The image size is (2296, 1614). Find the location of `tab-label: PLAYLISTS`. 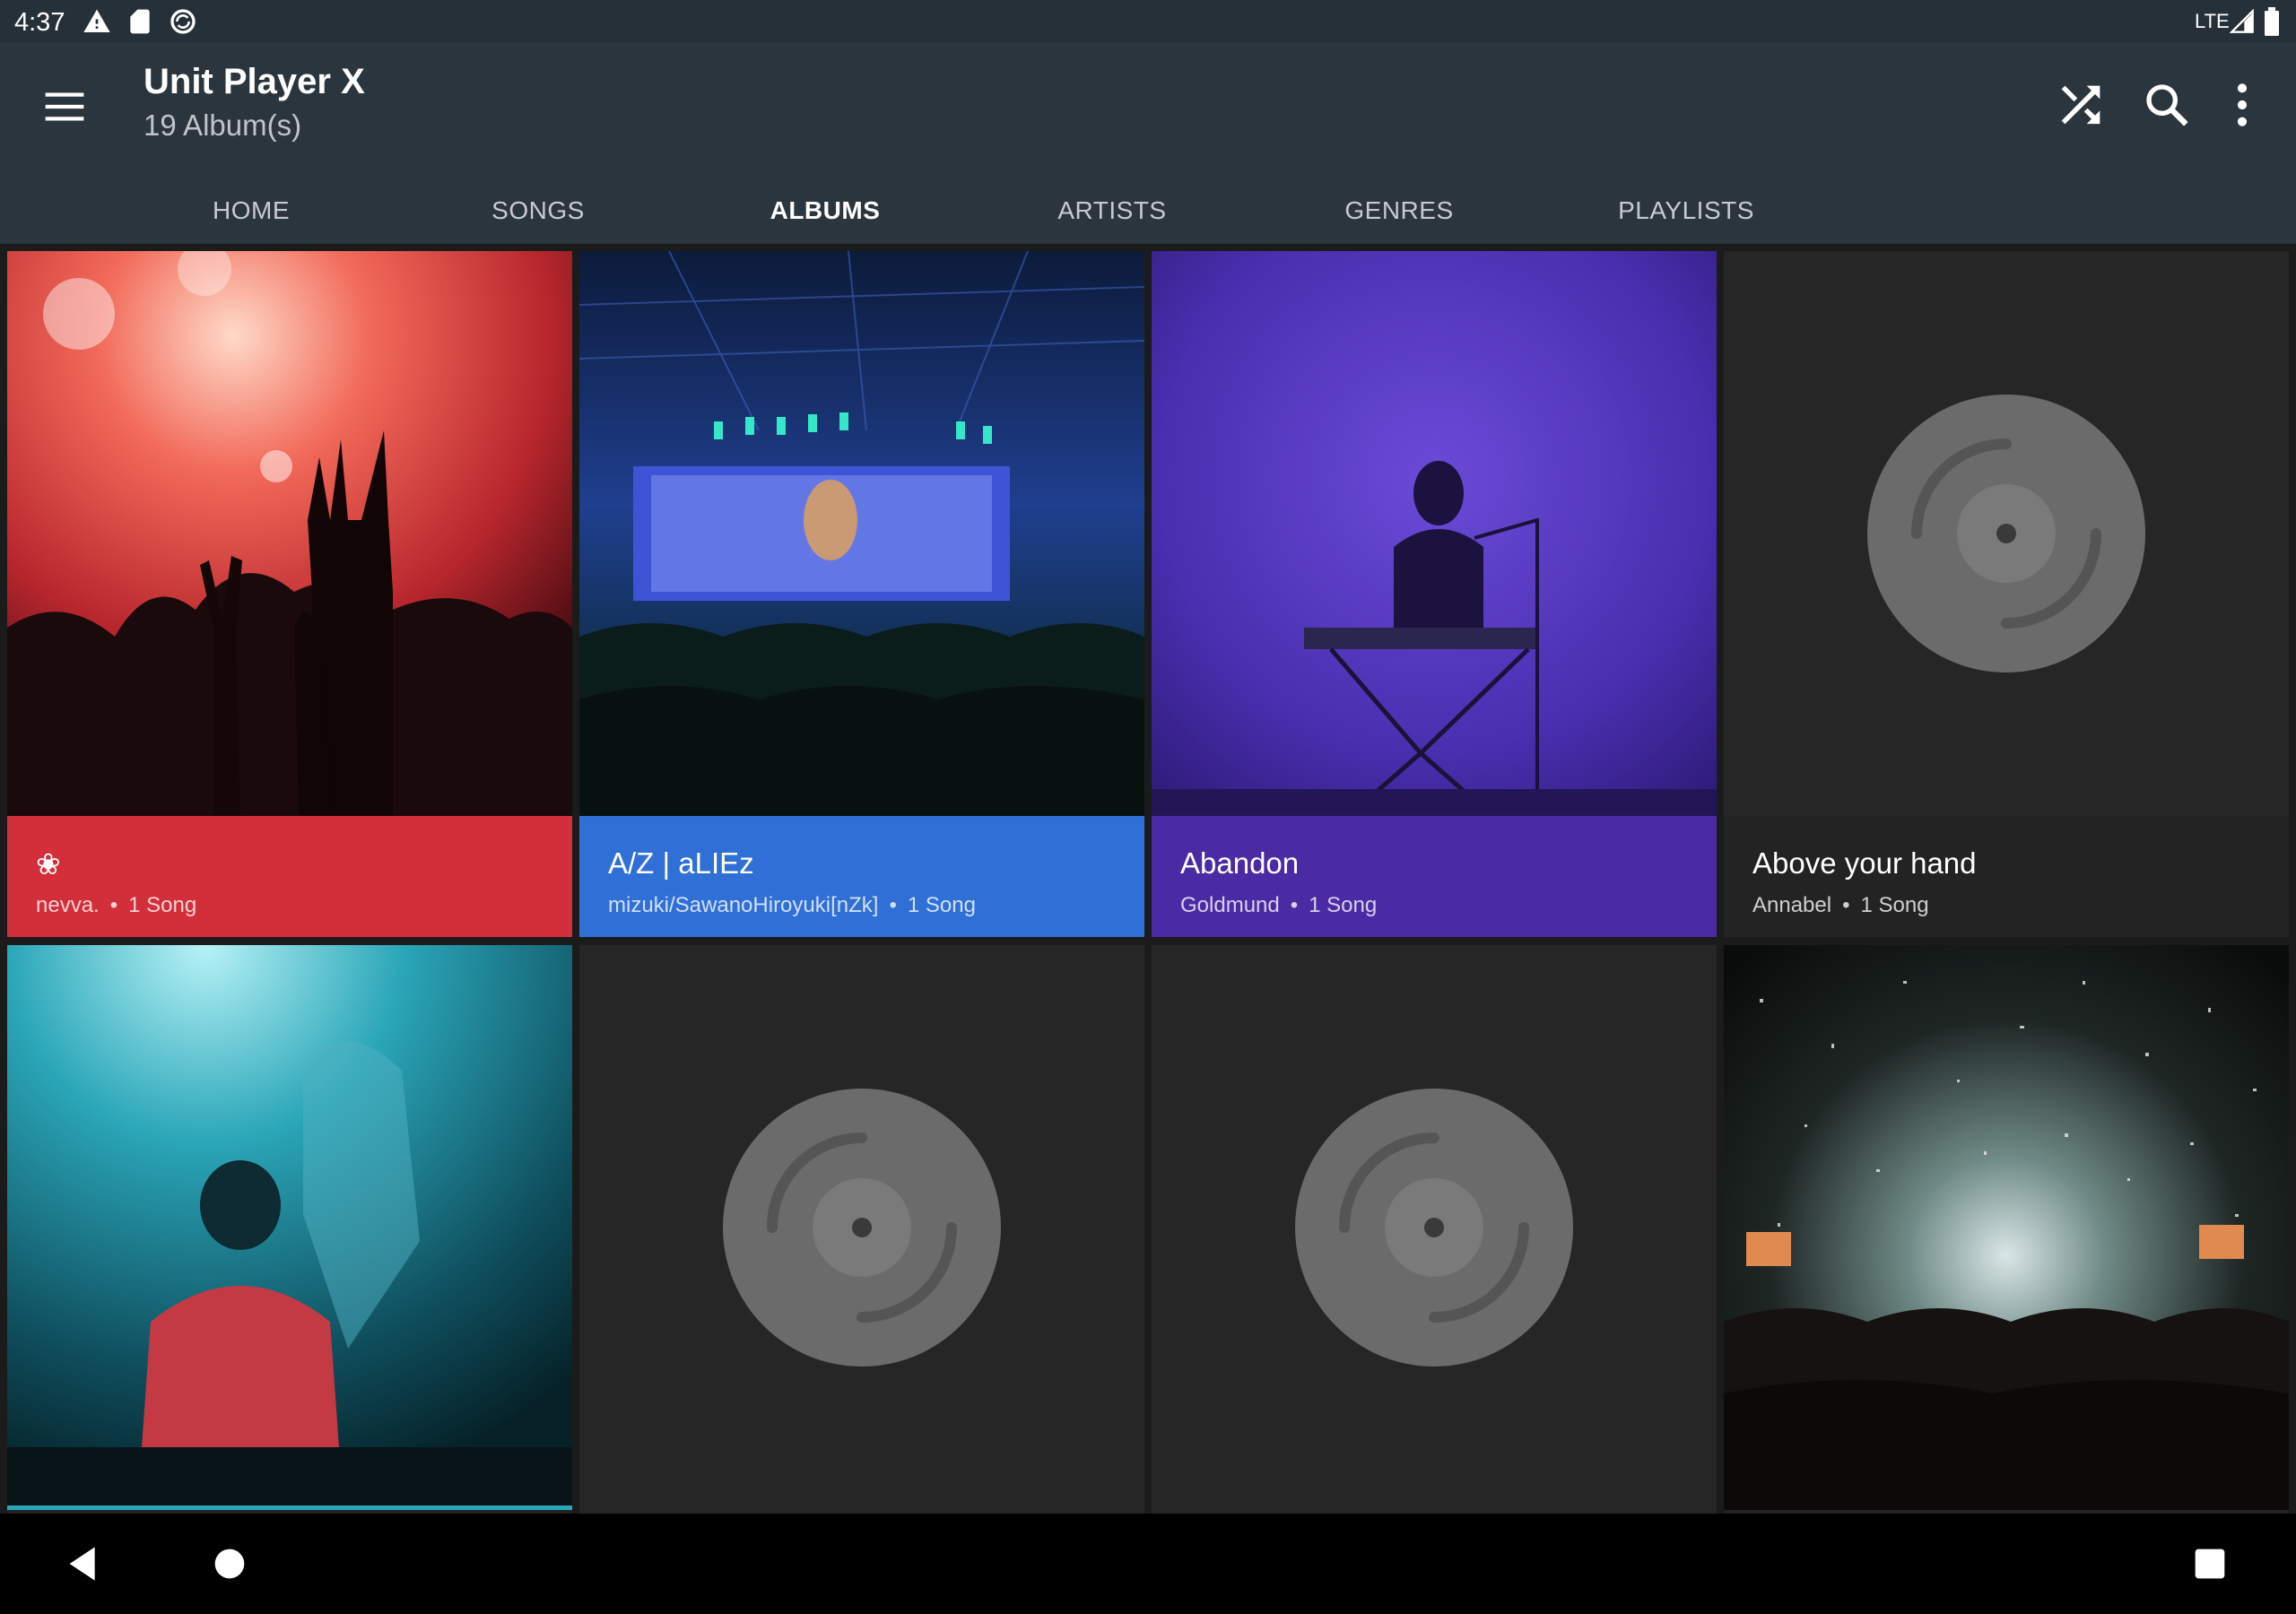

tab-label: PLAYLISTS is located at coordinates (1686, 210).